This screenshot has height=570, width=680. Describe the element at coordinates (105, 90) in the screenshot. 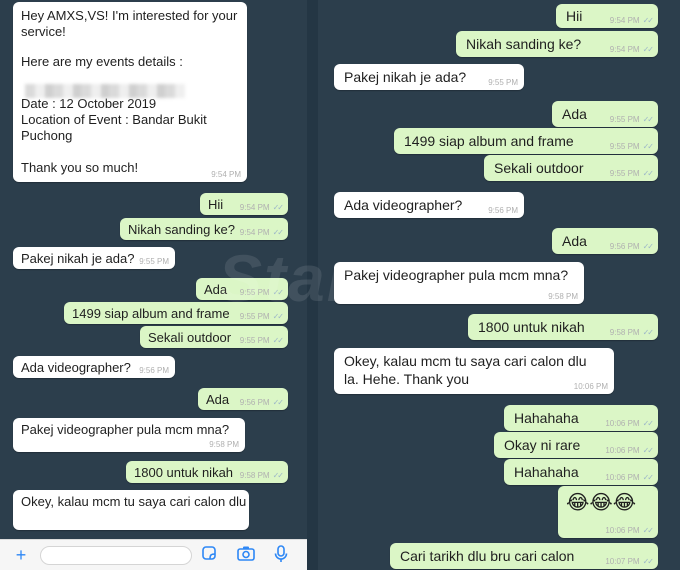

I see `redacted-text` at that location.